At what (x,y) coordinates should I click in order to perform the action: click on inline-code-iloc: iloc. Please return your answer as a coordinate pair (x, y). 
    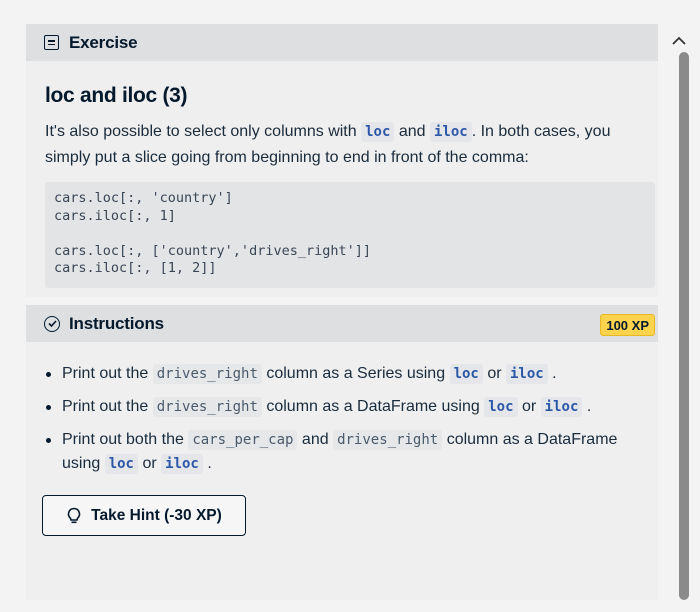
    Looking at the image, I should click on (451, 132).